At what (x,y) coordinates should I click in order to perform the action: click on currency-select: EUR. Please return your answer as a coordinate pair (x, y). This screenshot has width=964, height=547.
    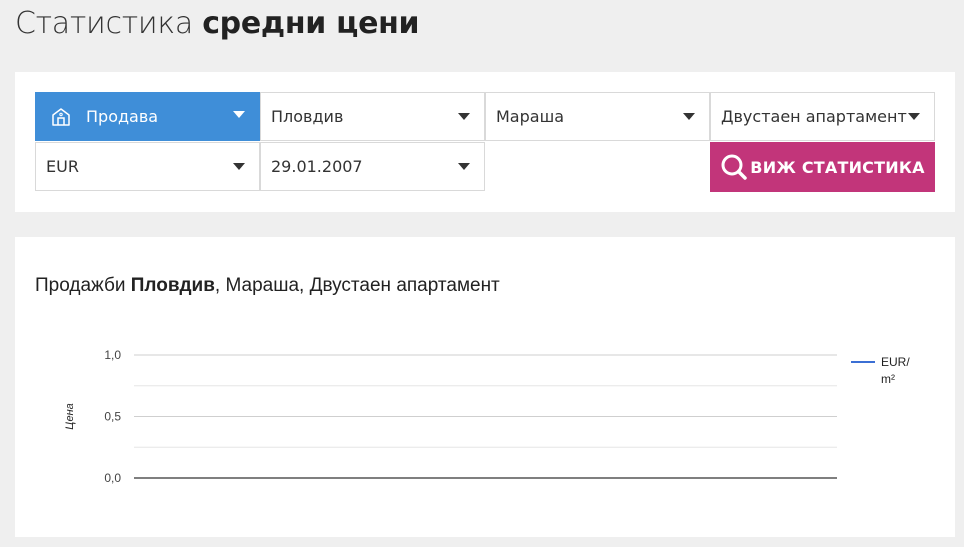
    Looking at the image, I should click on (147, 166).